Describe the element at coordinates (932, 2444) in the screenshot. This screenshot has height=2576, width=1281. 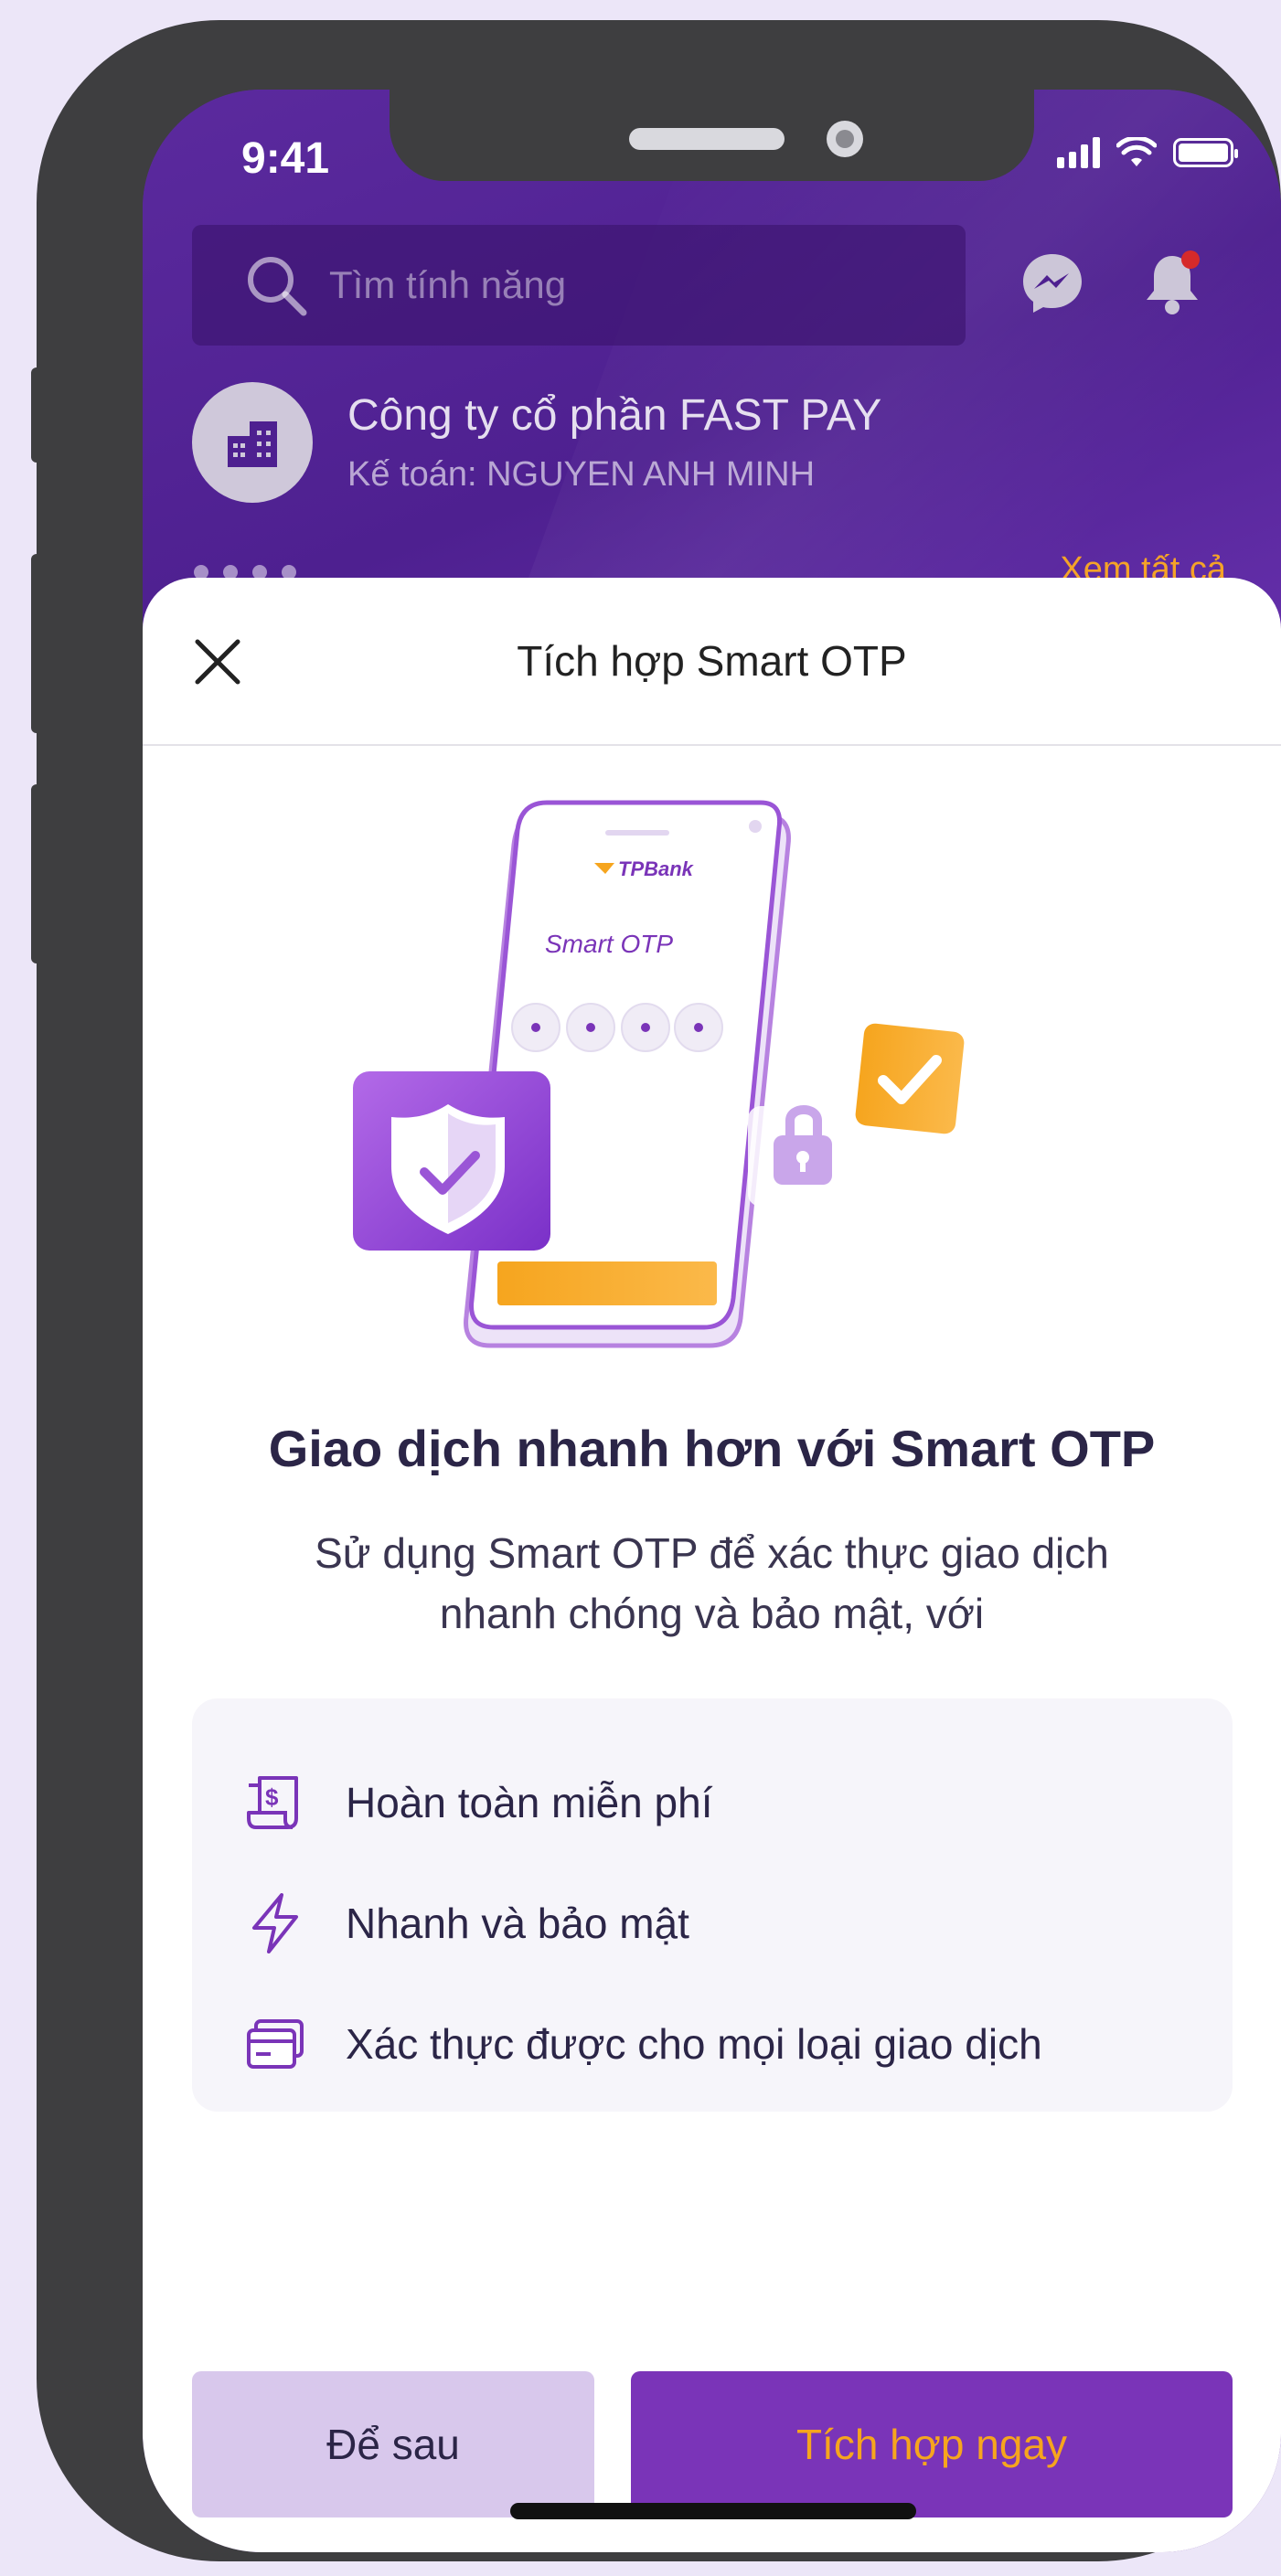
I see `integrate-now-button: Tích hợp ngay` at that location.